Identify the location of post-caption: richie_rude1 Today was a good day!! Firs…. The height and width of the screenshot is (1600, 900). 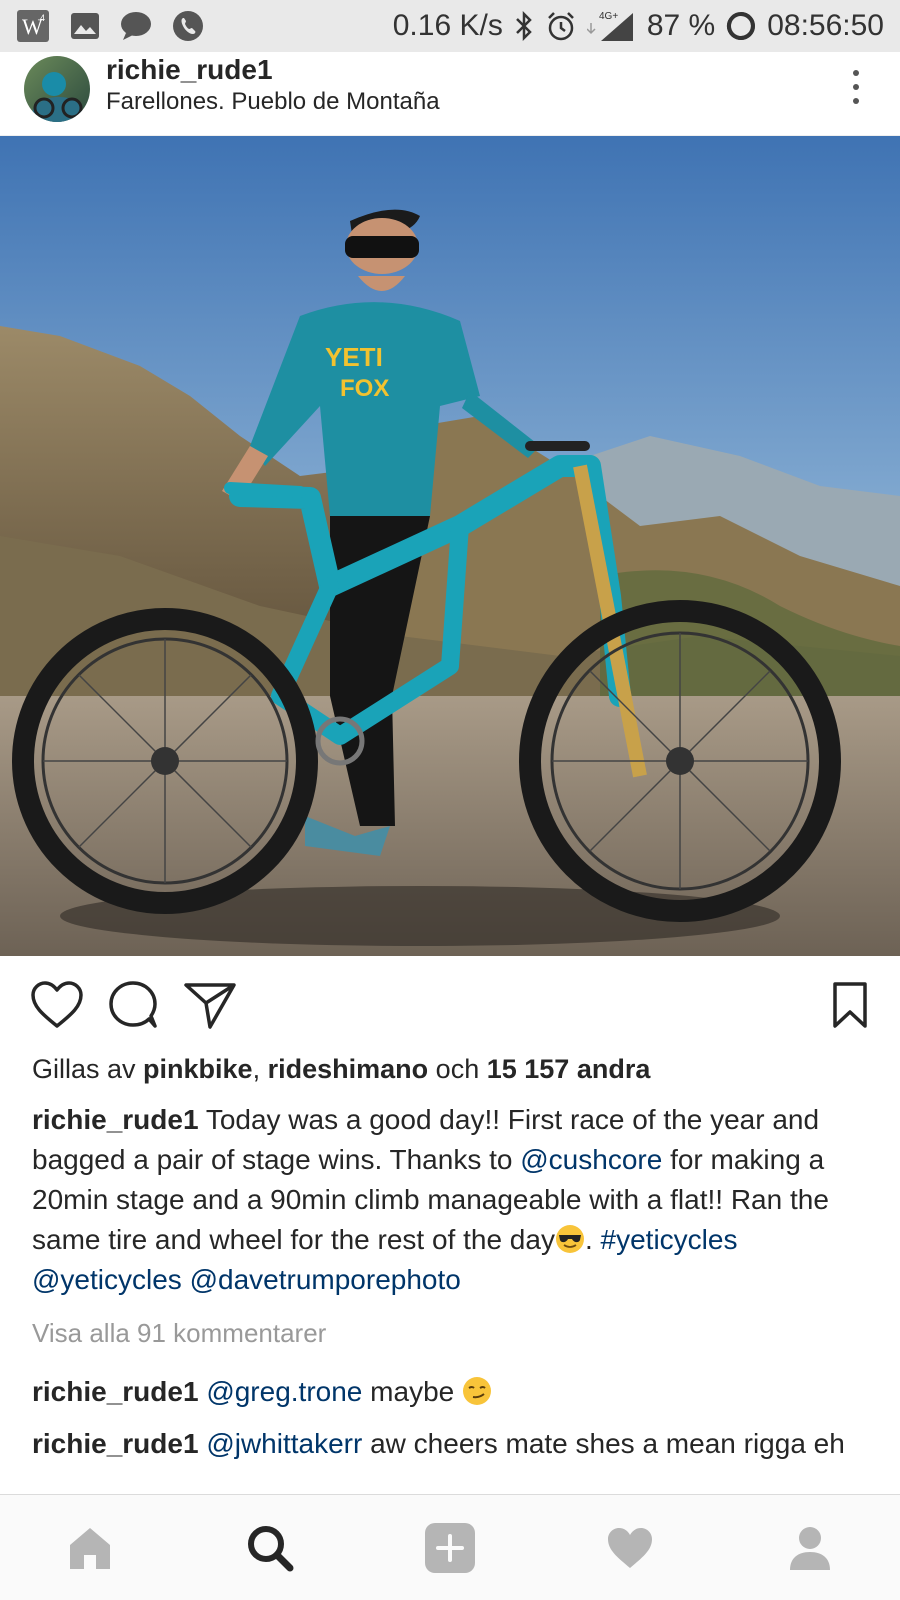
(457, 1200).